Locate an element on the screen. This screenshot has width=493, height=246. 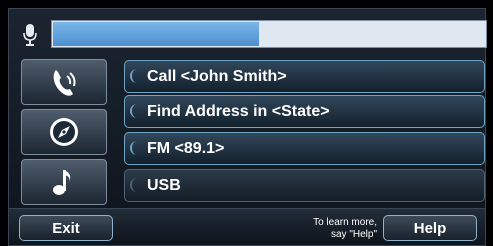
command-label: Find Address in <State> is located at coordinates (238, 111).